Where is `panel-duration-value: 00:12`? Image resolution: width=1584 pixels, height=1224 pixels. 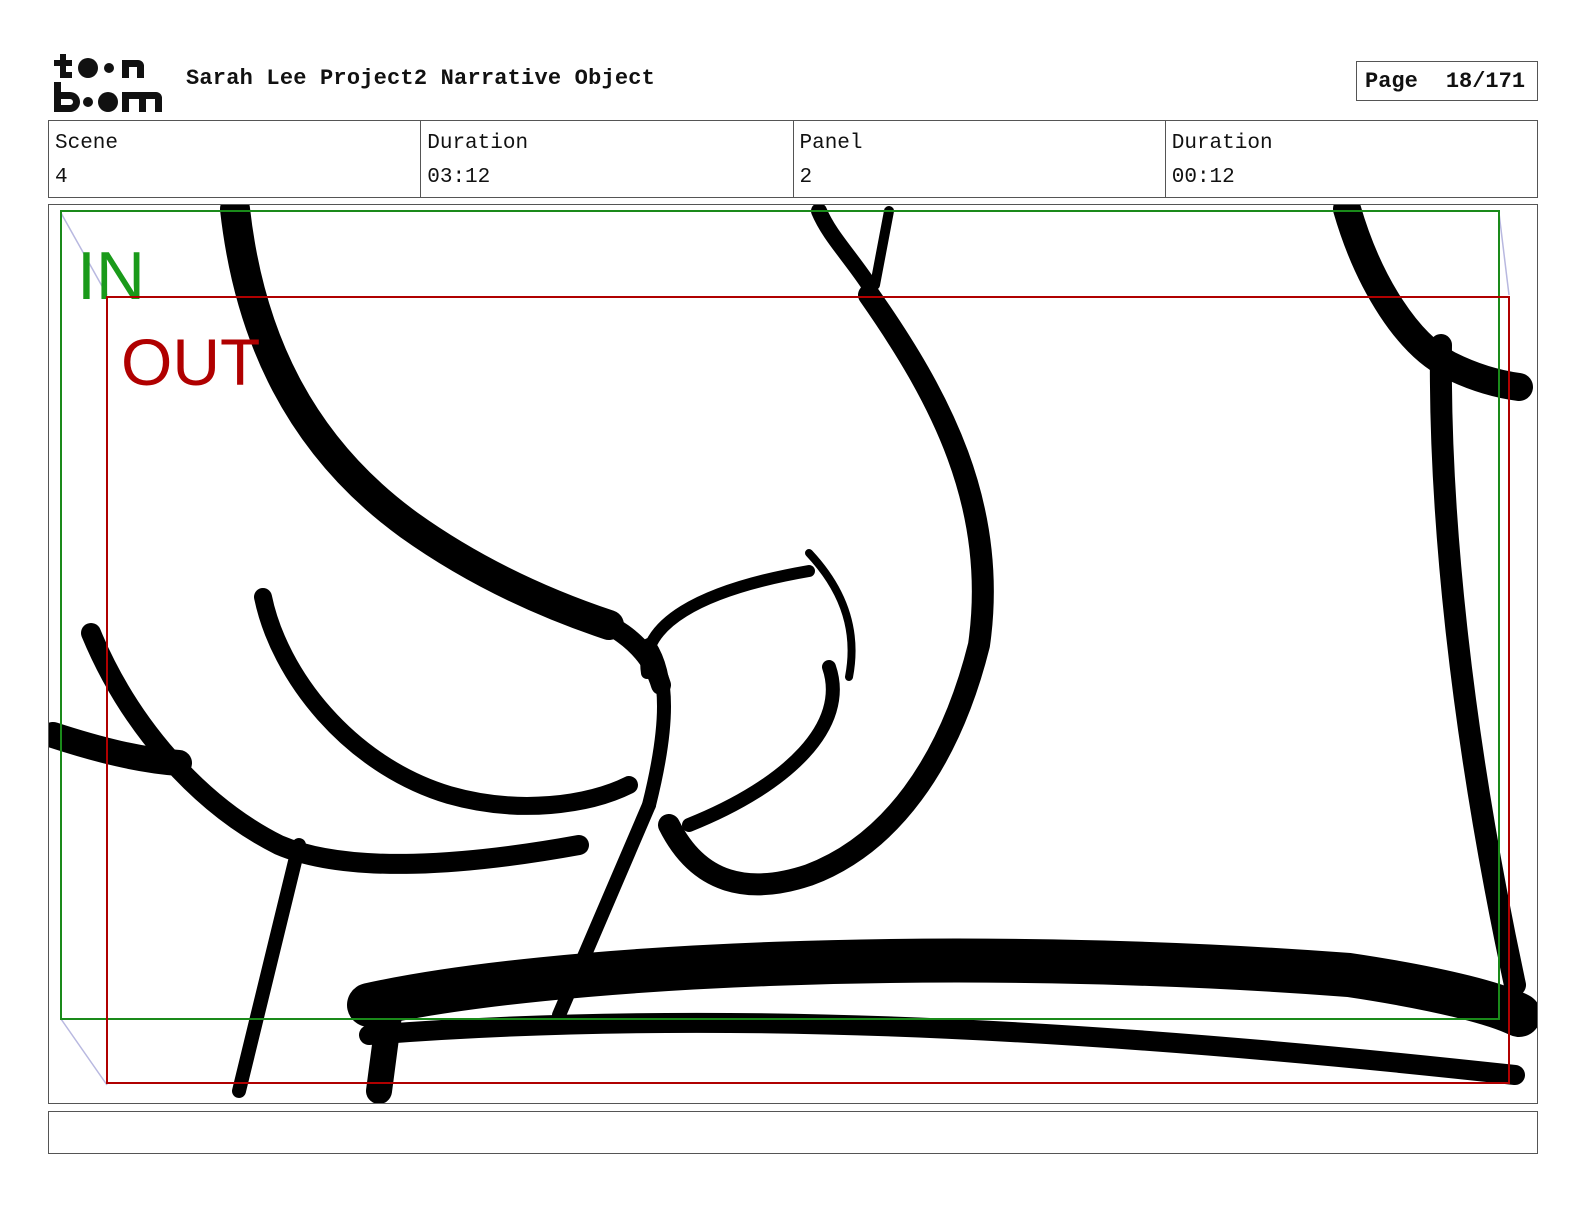
panel-duration-value: 00:12 is located at coordinates (1203, 177).